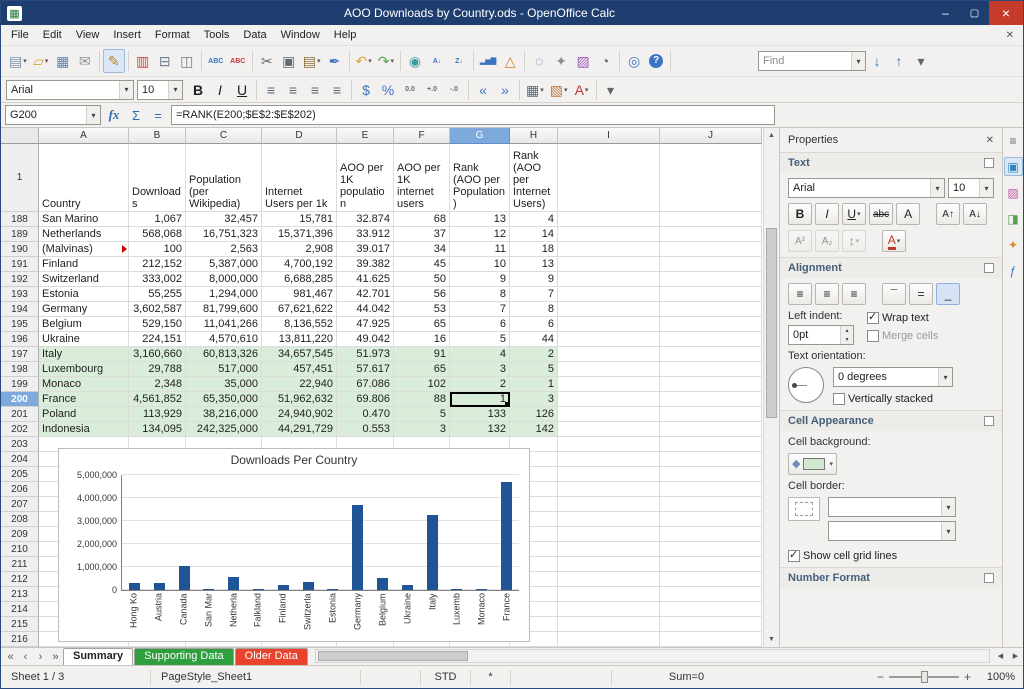 The image size is (1024, 689). Describe the element at coordinates (299, 369) in the screenshot. I see `cell-D198: 457,451` at that location.